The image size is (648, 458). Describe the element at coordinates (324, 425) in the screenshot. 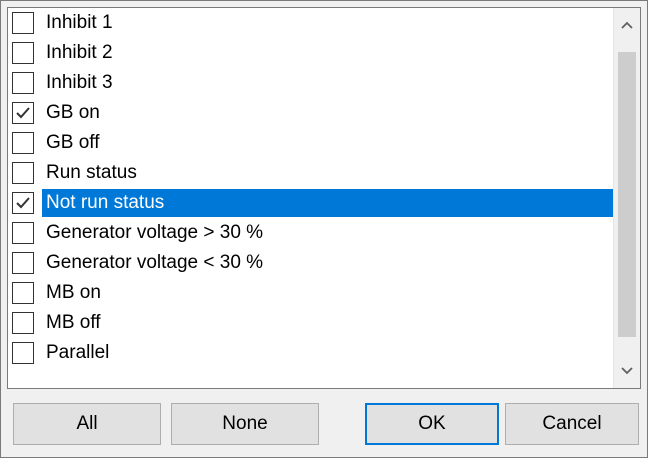

I see `button-bar: All None OK Cancel` at that location.